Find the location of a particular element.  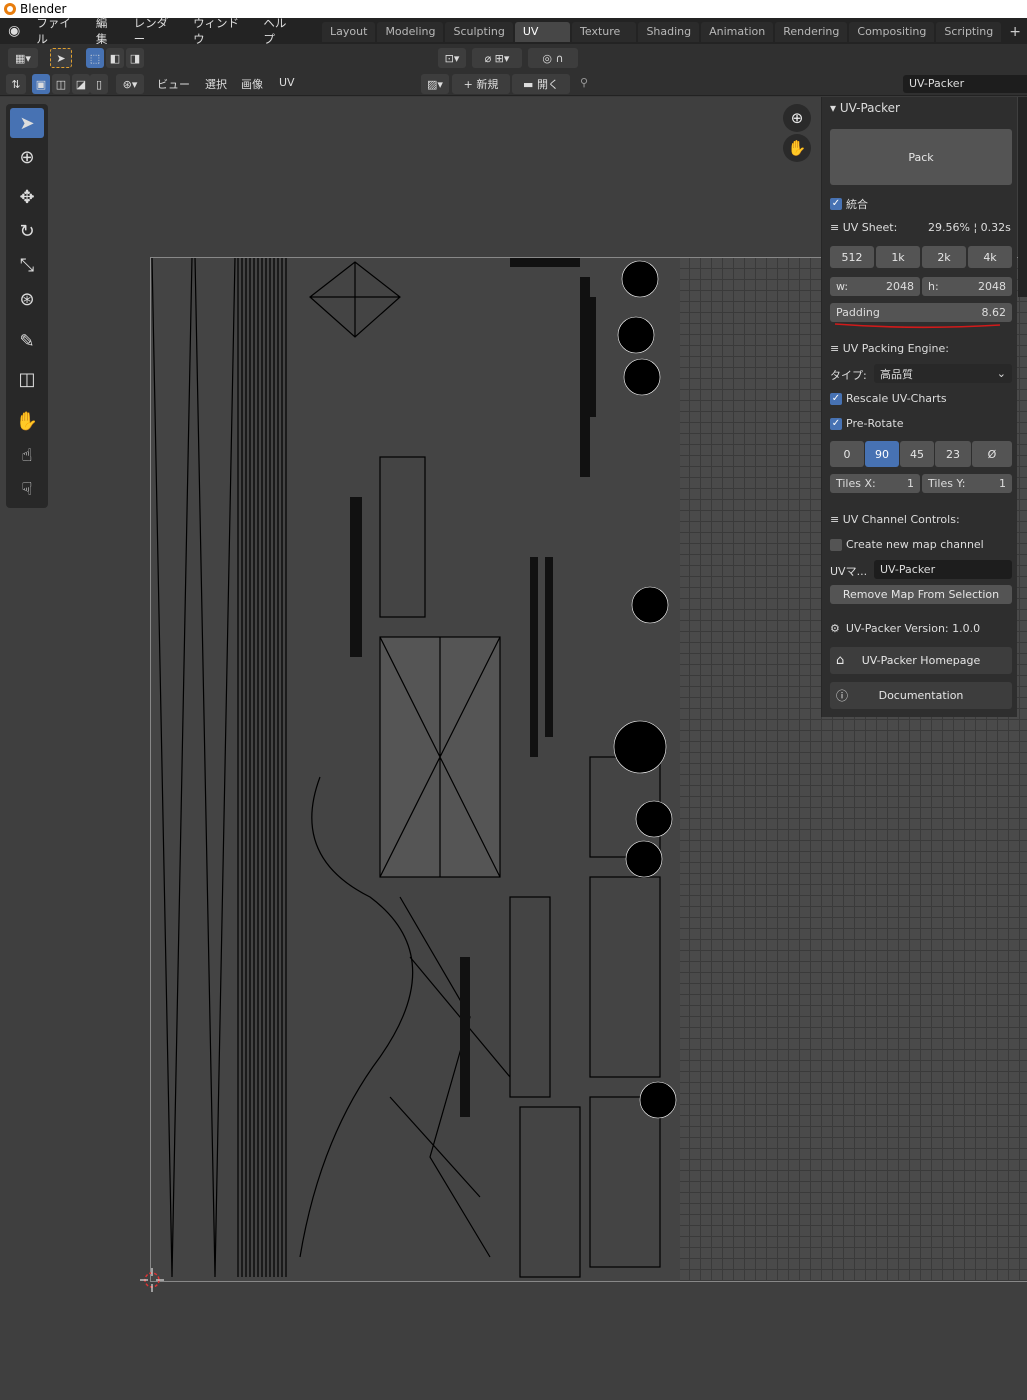

width-field: w: 2048 is located at coordinates (875, 286).